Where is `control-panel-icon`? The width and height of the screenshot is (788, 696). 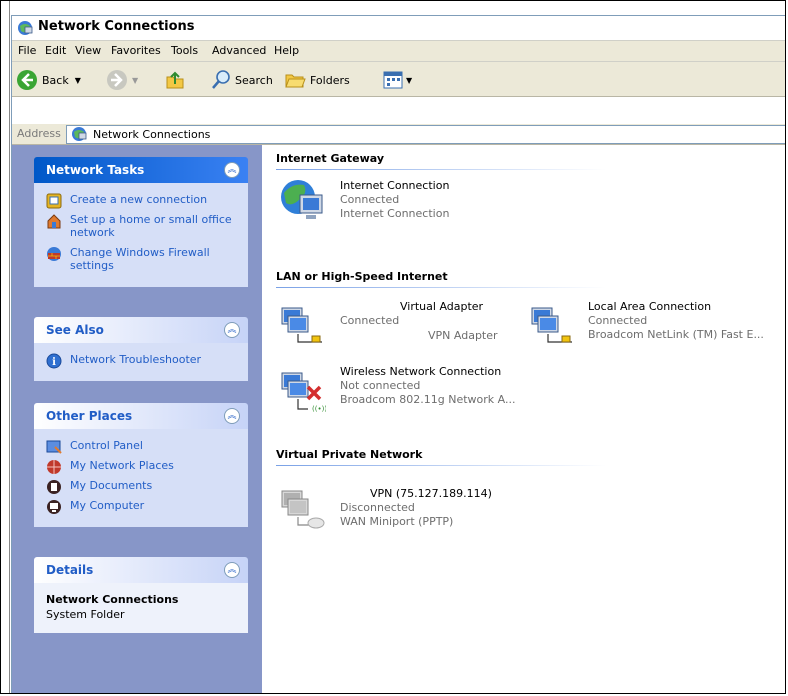 control-panel-icon is located at coordinates (54, 447).